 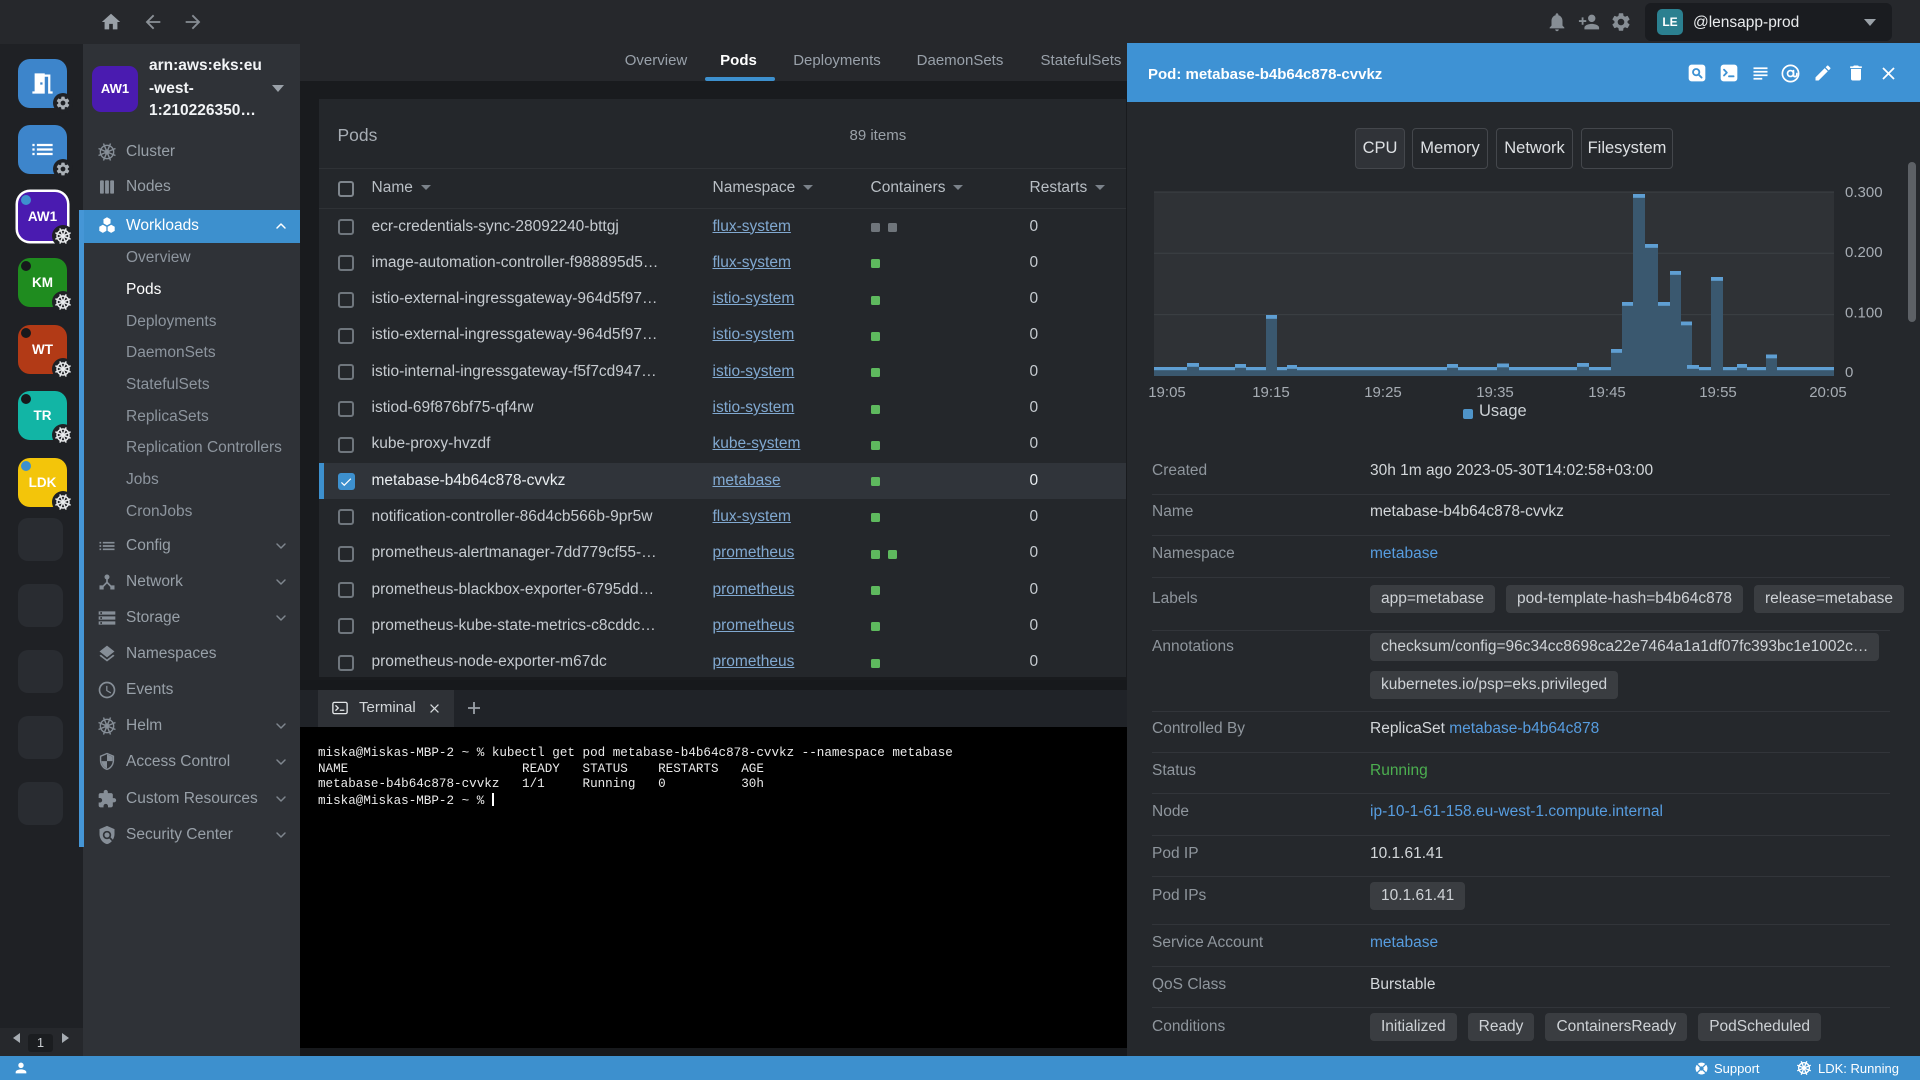 I want to click on svg-text: 0.300, so click(x=1864, y=192).